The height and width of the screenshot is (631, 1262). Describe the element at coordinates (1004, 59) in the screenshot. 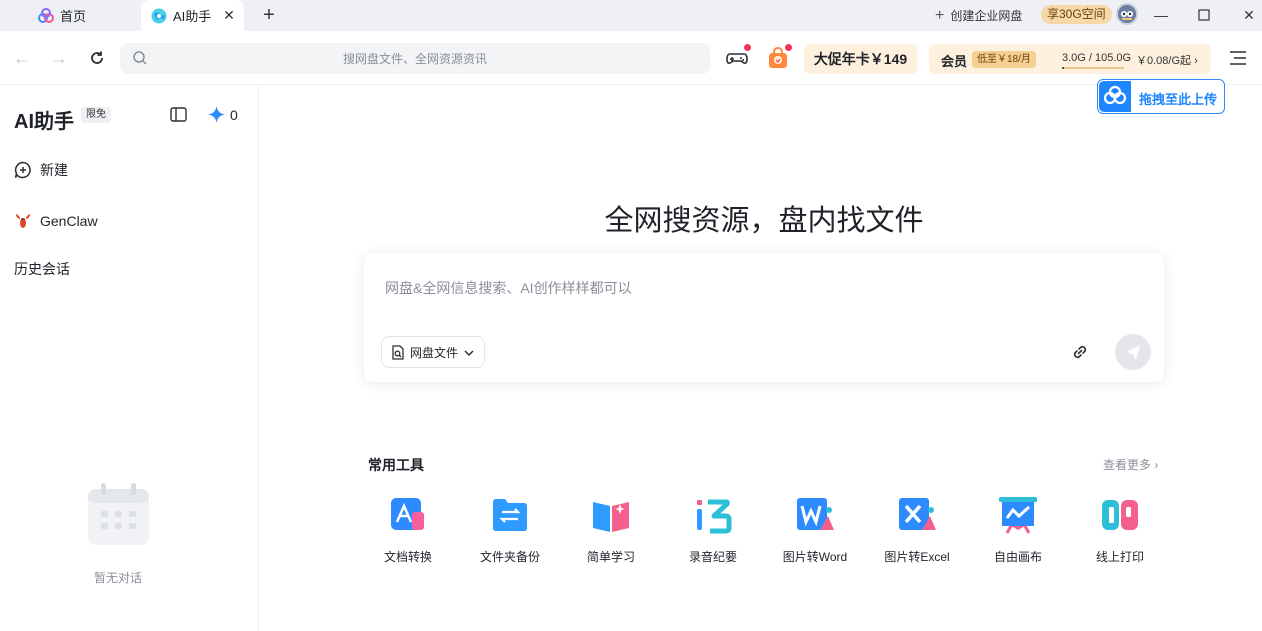

I see `vip-price-badge: 低至￥18/月` at that location.